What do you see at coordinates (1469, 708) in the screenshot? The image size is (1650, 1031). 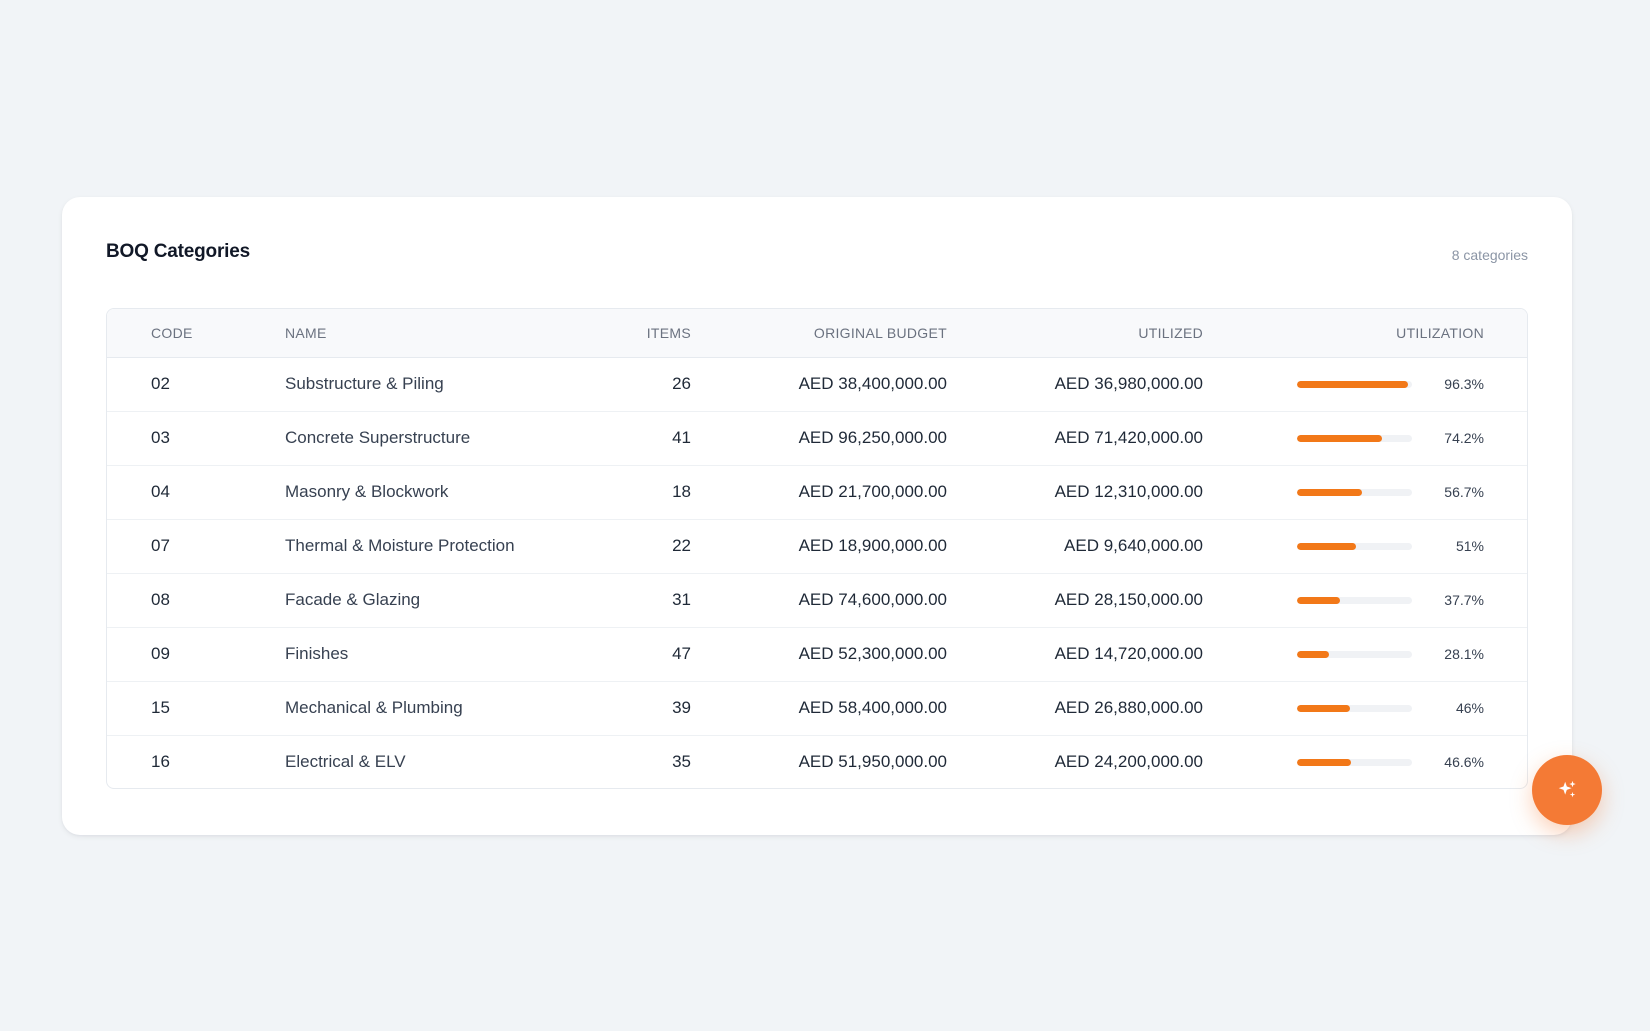 I see `utilization-percent: 46%` at bounding box center [1469, 708].